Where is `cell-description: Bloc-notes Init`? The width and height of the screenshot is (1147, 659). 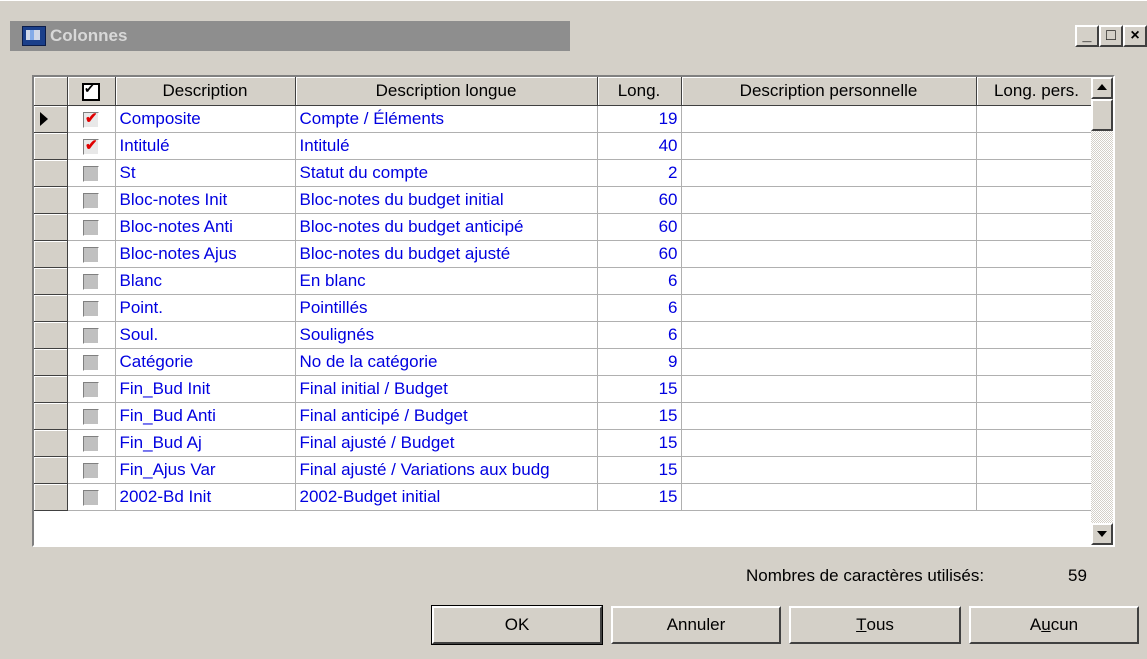 cell-description: Bloc-notes Init is located at coordinates (205, 200).